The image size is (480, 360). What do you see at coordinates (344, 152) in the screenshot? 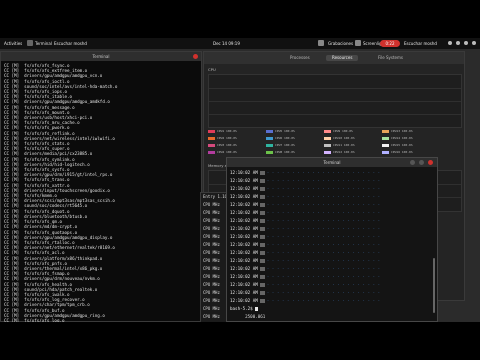
I see `cpu-legend-label: CPU12 100.0%` at bounding box center [344, 152].